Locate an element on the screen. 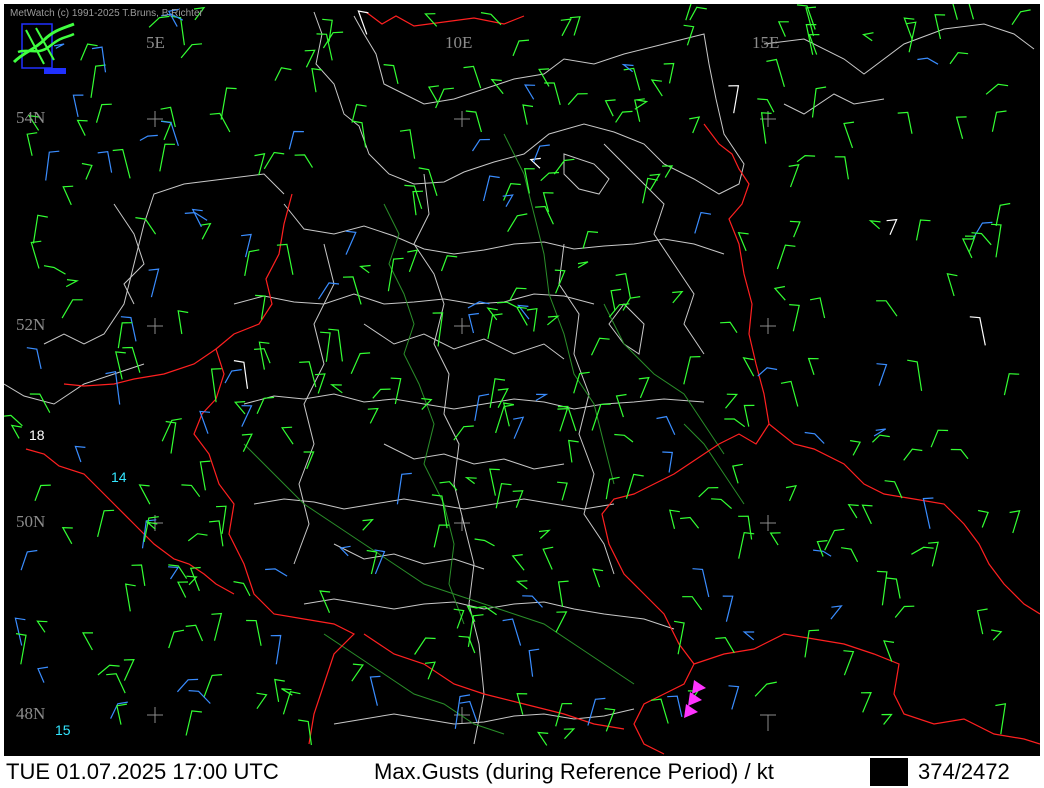 The width and height of the screenshot is (1044, 788). station-value: 18 is located at coordinates (37, 435).